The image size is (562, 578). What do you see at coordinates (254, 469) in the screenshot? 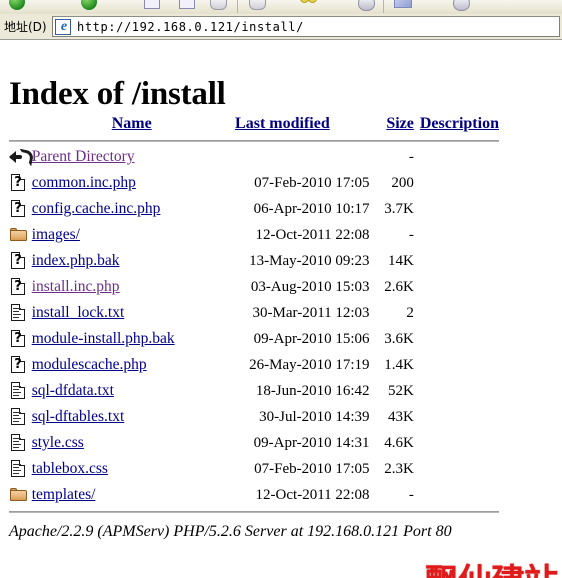
I see `table-row: tablebox.css 07-Feb-2010 17:05 2.3K` at bounding box center [254, 469].